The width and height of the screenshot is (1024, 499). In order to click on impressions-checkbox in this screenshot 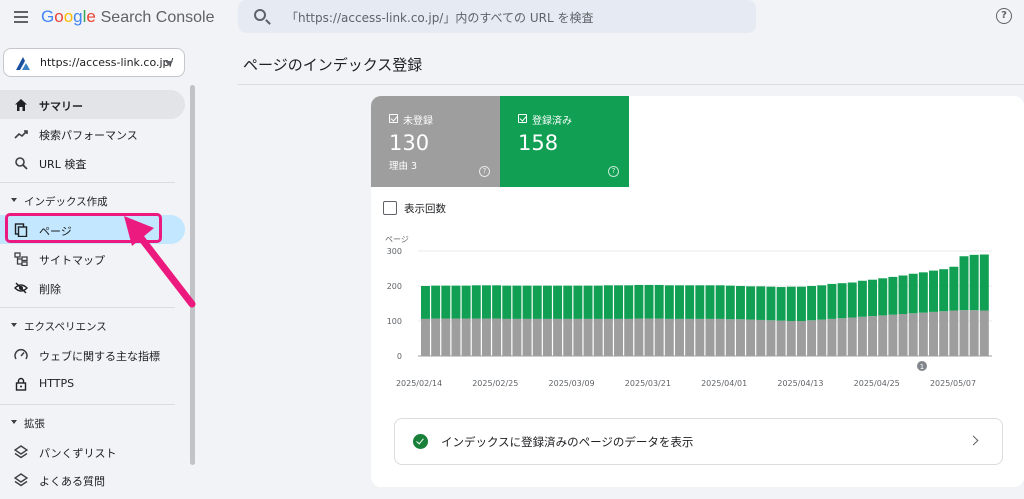, I will do `click(390, 208)`.